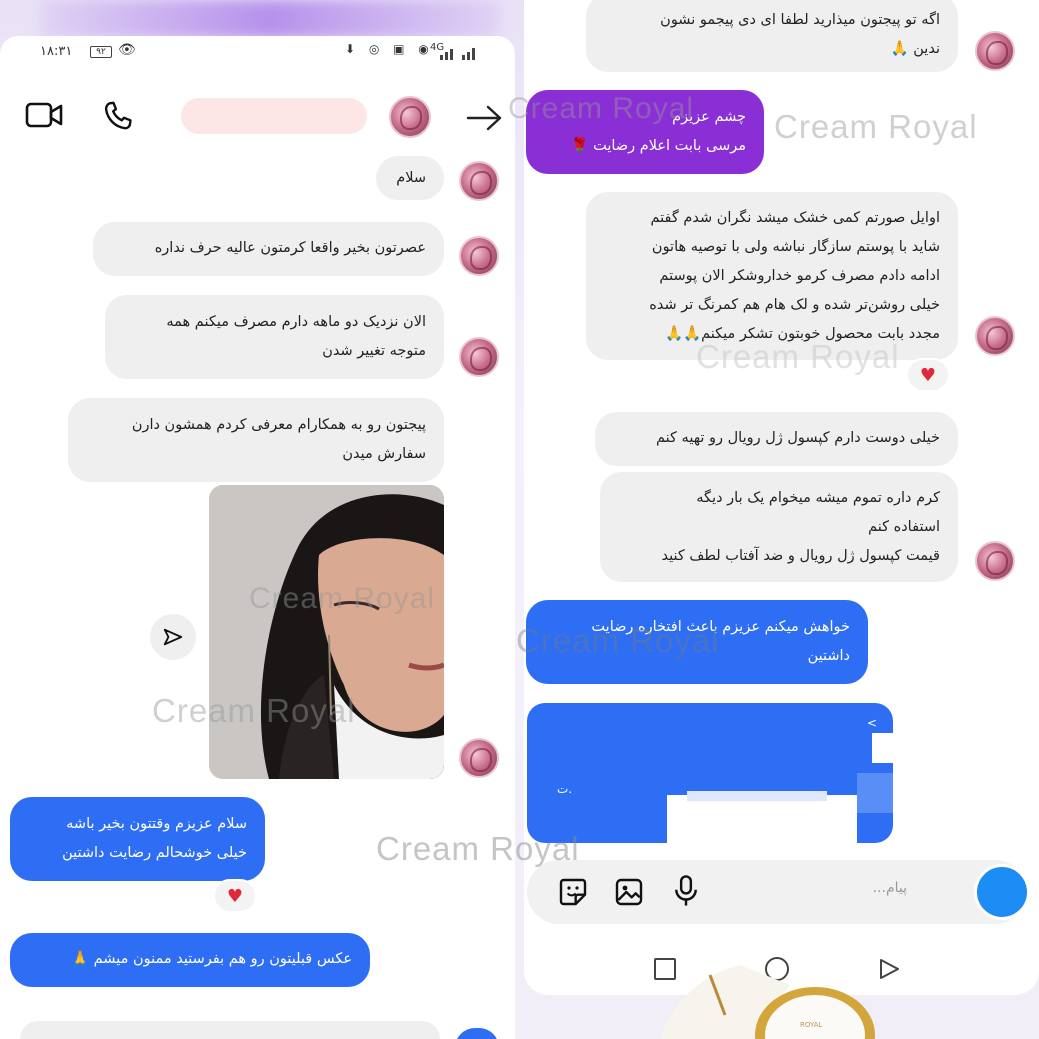 This screenshot has height=1039, width=1039. I want to click on svg-text: ت., so click(564, 789).